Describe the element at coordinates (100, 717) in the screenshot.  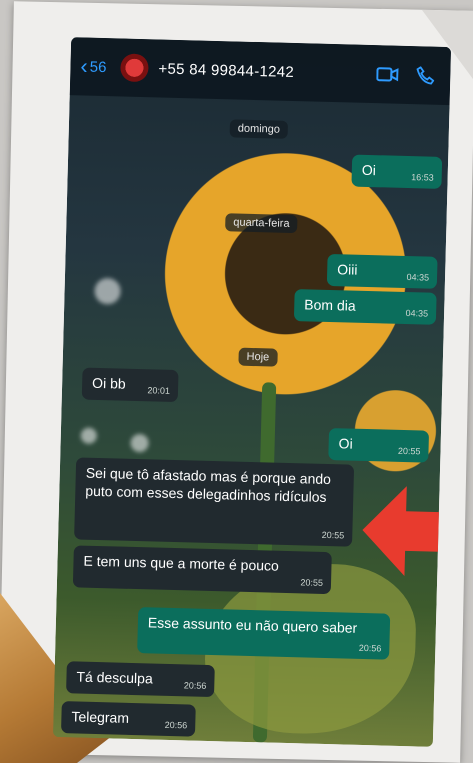
I see `message-text: Telegram` at that location.